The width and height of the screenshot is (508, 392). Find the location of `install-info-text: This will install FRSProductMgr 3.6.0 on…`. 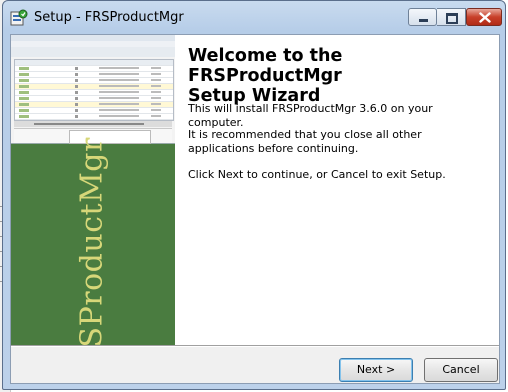

install-info-text: This will install FRSProductMgr 3.6.0 on… is located at coordinates (310, 115).